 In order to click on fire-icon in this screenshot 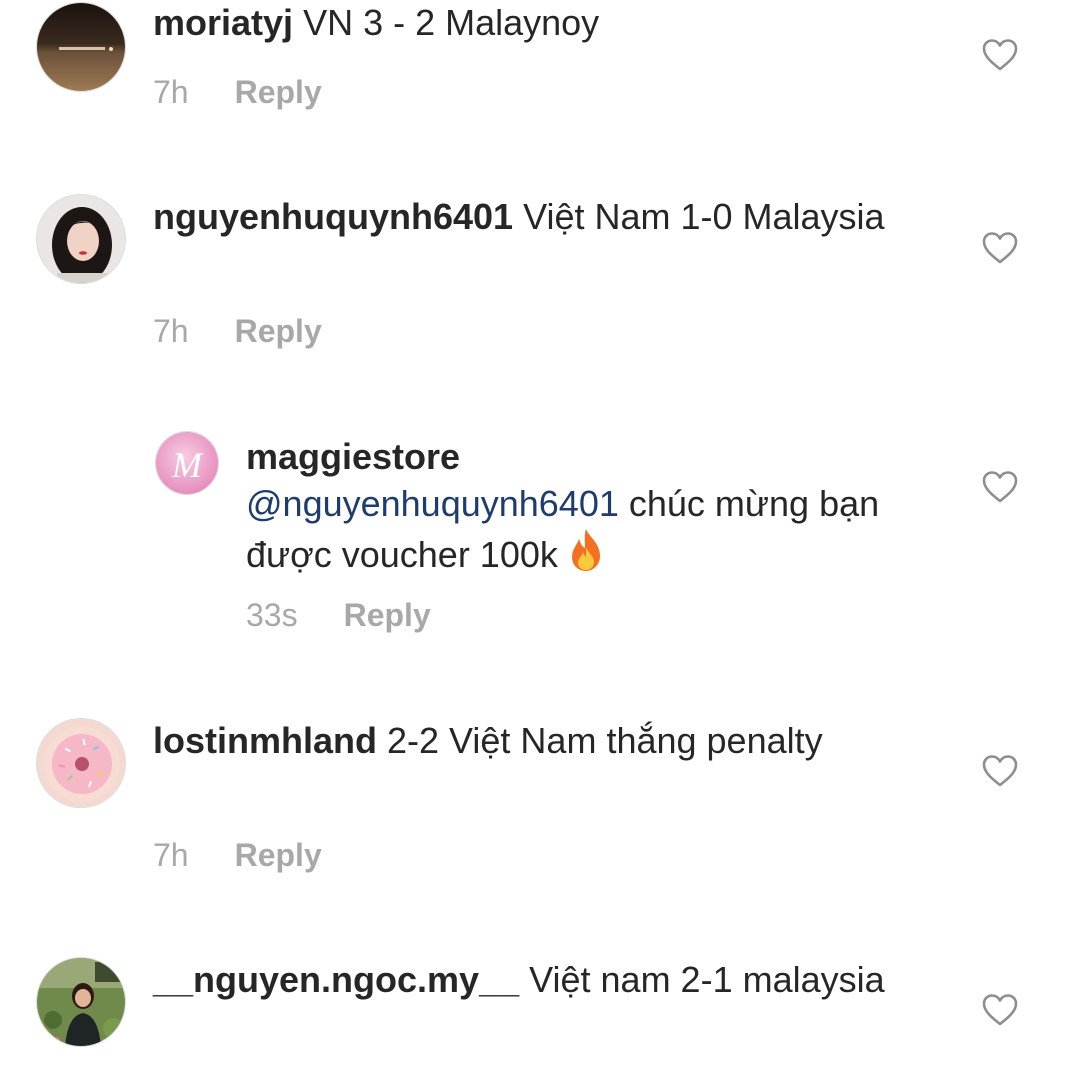, I will do `click(585, 550)`.